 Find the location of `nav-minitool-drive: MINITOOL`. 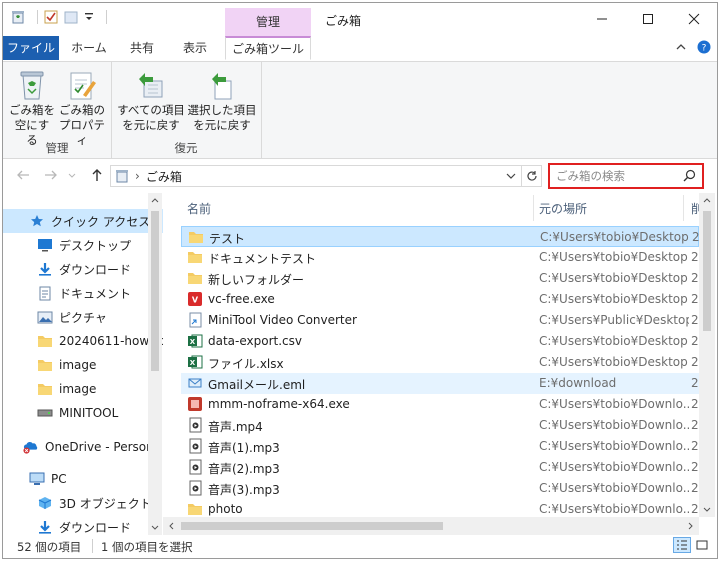

nav-minitool-drive: MINITOOL is located at coordinates (83, 413).